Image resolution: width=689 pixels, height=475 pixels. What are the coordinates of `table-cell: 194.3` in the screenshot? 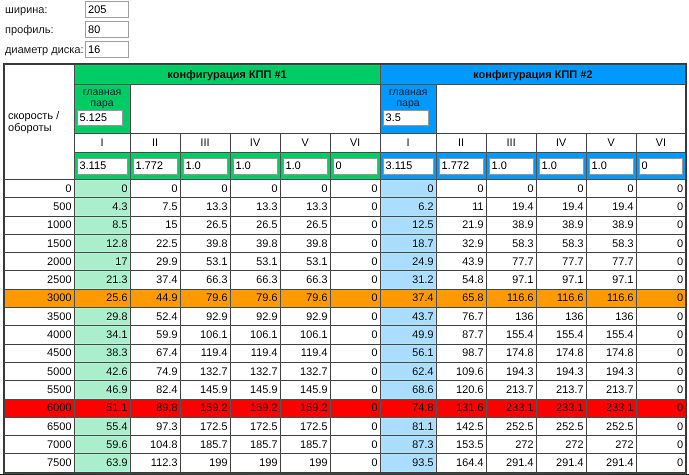 It's located at (611, 371).